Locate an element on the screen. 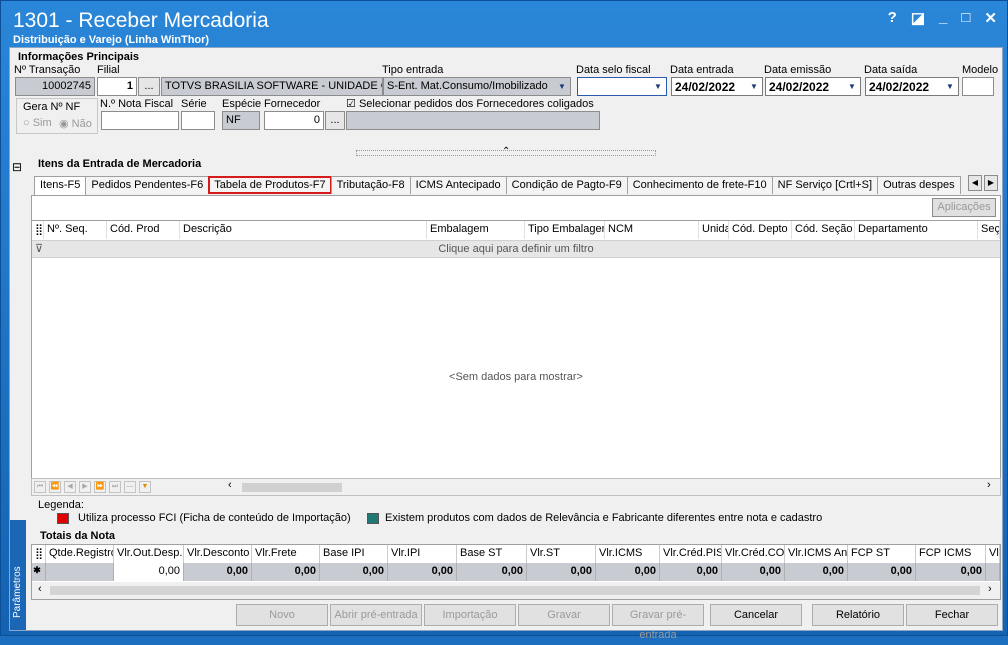 The height and width of the screenshot is (645, 1008). gravar-button: Gravar is located at coordinates (564, 615).